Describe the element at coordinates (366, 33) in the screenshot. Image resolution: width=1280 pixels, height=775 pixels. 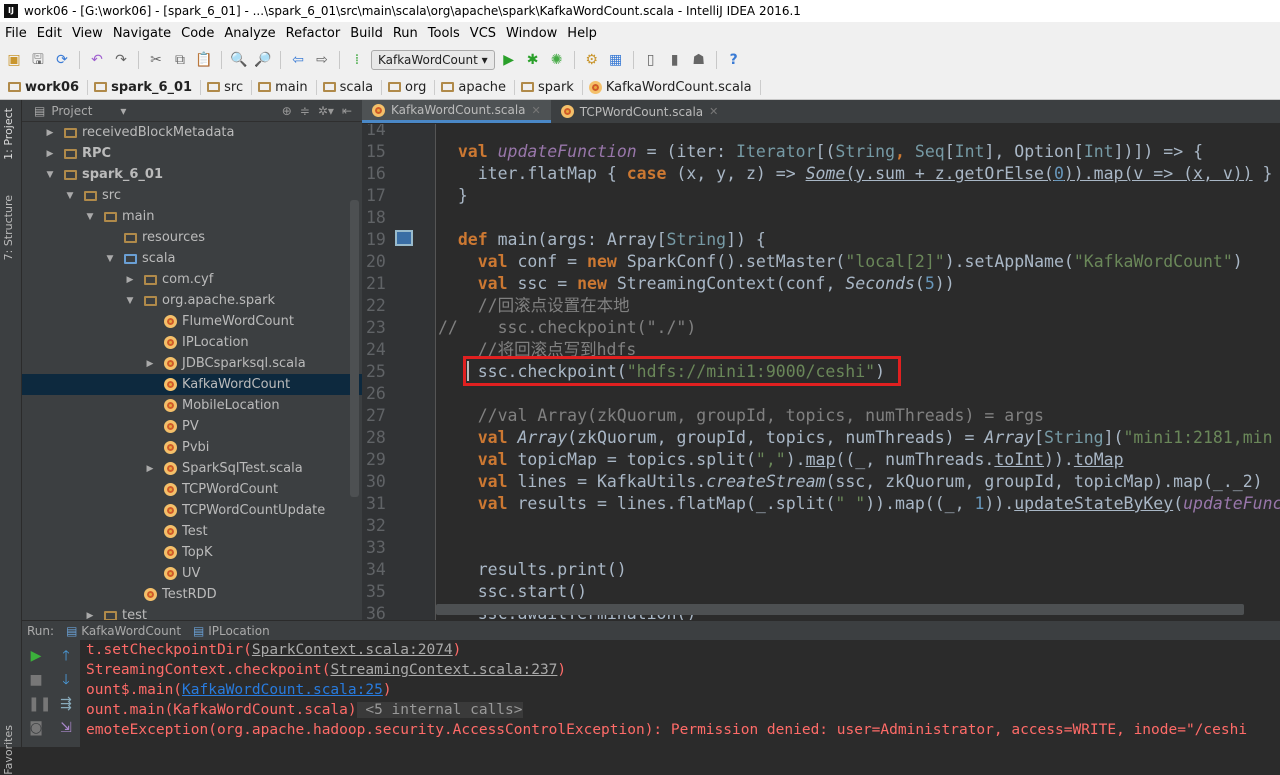
I see `menu-build: Build` at that location.